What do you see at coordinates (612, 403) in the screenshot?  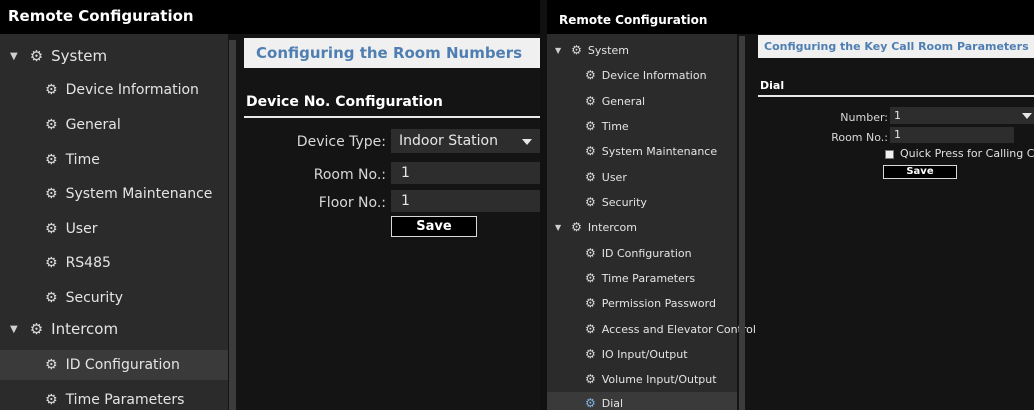 I see `sidebar-item-label: Dial` at bounding box center [612, 403].